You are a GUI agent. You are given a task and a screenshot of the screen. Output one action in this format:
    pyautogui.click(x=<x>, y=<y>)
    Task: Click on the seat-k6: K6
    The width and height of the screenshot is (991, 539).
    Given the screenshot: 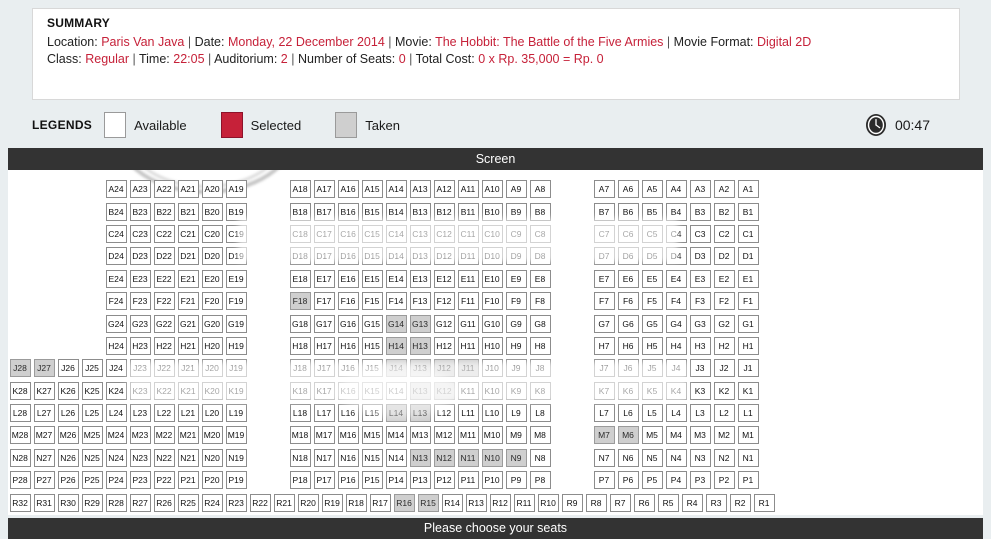 What is the action you would take?
    pyautogui.click(x=628, y=390)
    